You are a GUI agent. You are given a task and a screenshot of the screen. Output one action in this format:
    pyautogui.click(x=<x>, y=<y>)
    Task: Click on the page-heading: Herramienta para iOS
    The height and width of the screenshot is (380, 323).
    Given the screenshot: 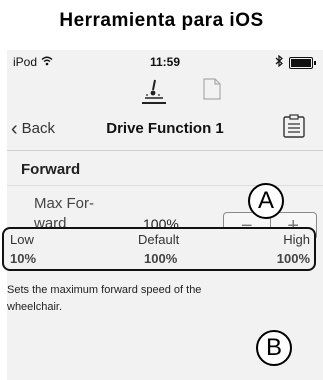 What is the action you would take?
    pyautogui.click(x=161, y=20)
    